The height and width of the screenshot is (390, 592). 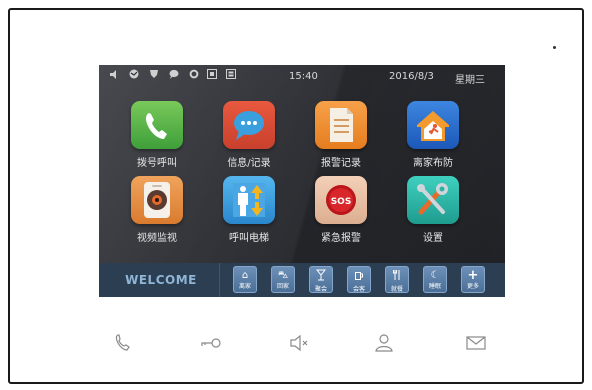 What do you see at coordinates (433, 125) in the screenshot?
I see `house-shield-icon` at bounding box center [433, 125].